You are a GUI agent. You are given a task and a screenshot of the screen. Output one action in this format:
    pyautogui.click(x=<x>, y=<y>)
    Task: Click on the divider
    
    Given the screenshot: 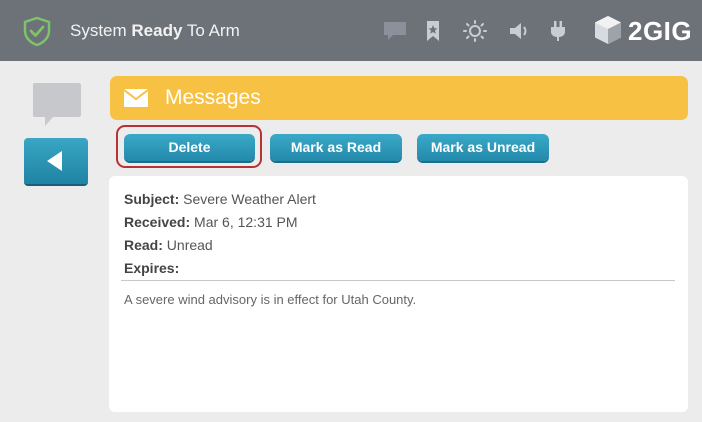 What is the action you would take?
    pyautogui.click(x=398, y=280)
    